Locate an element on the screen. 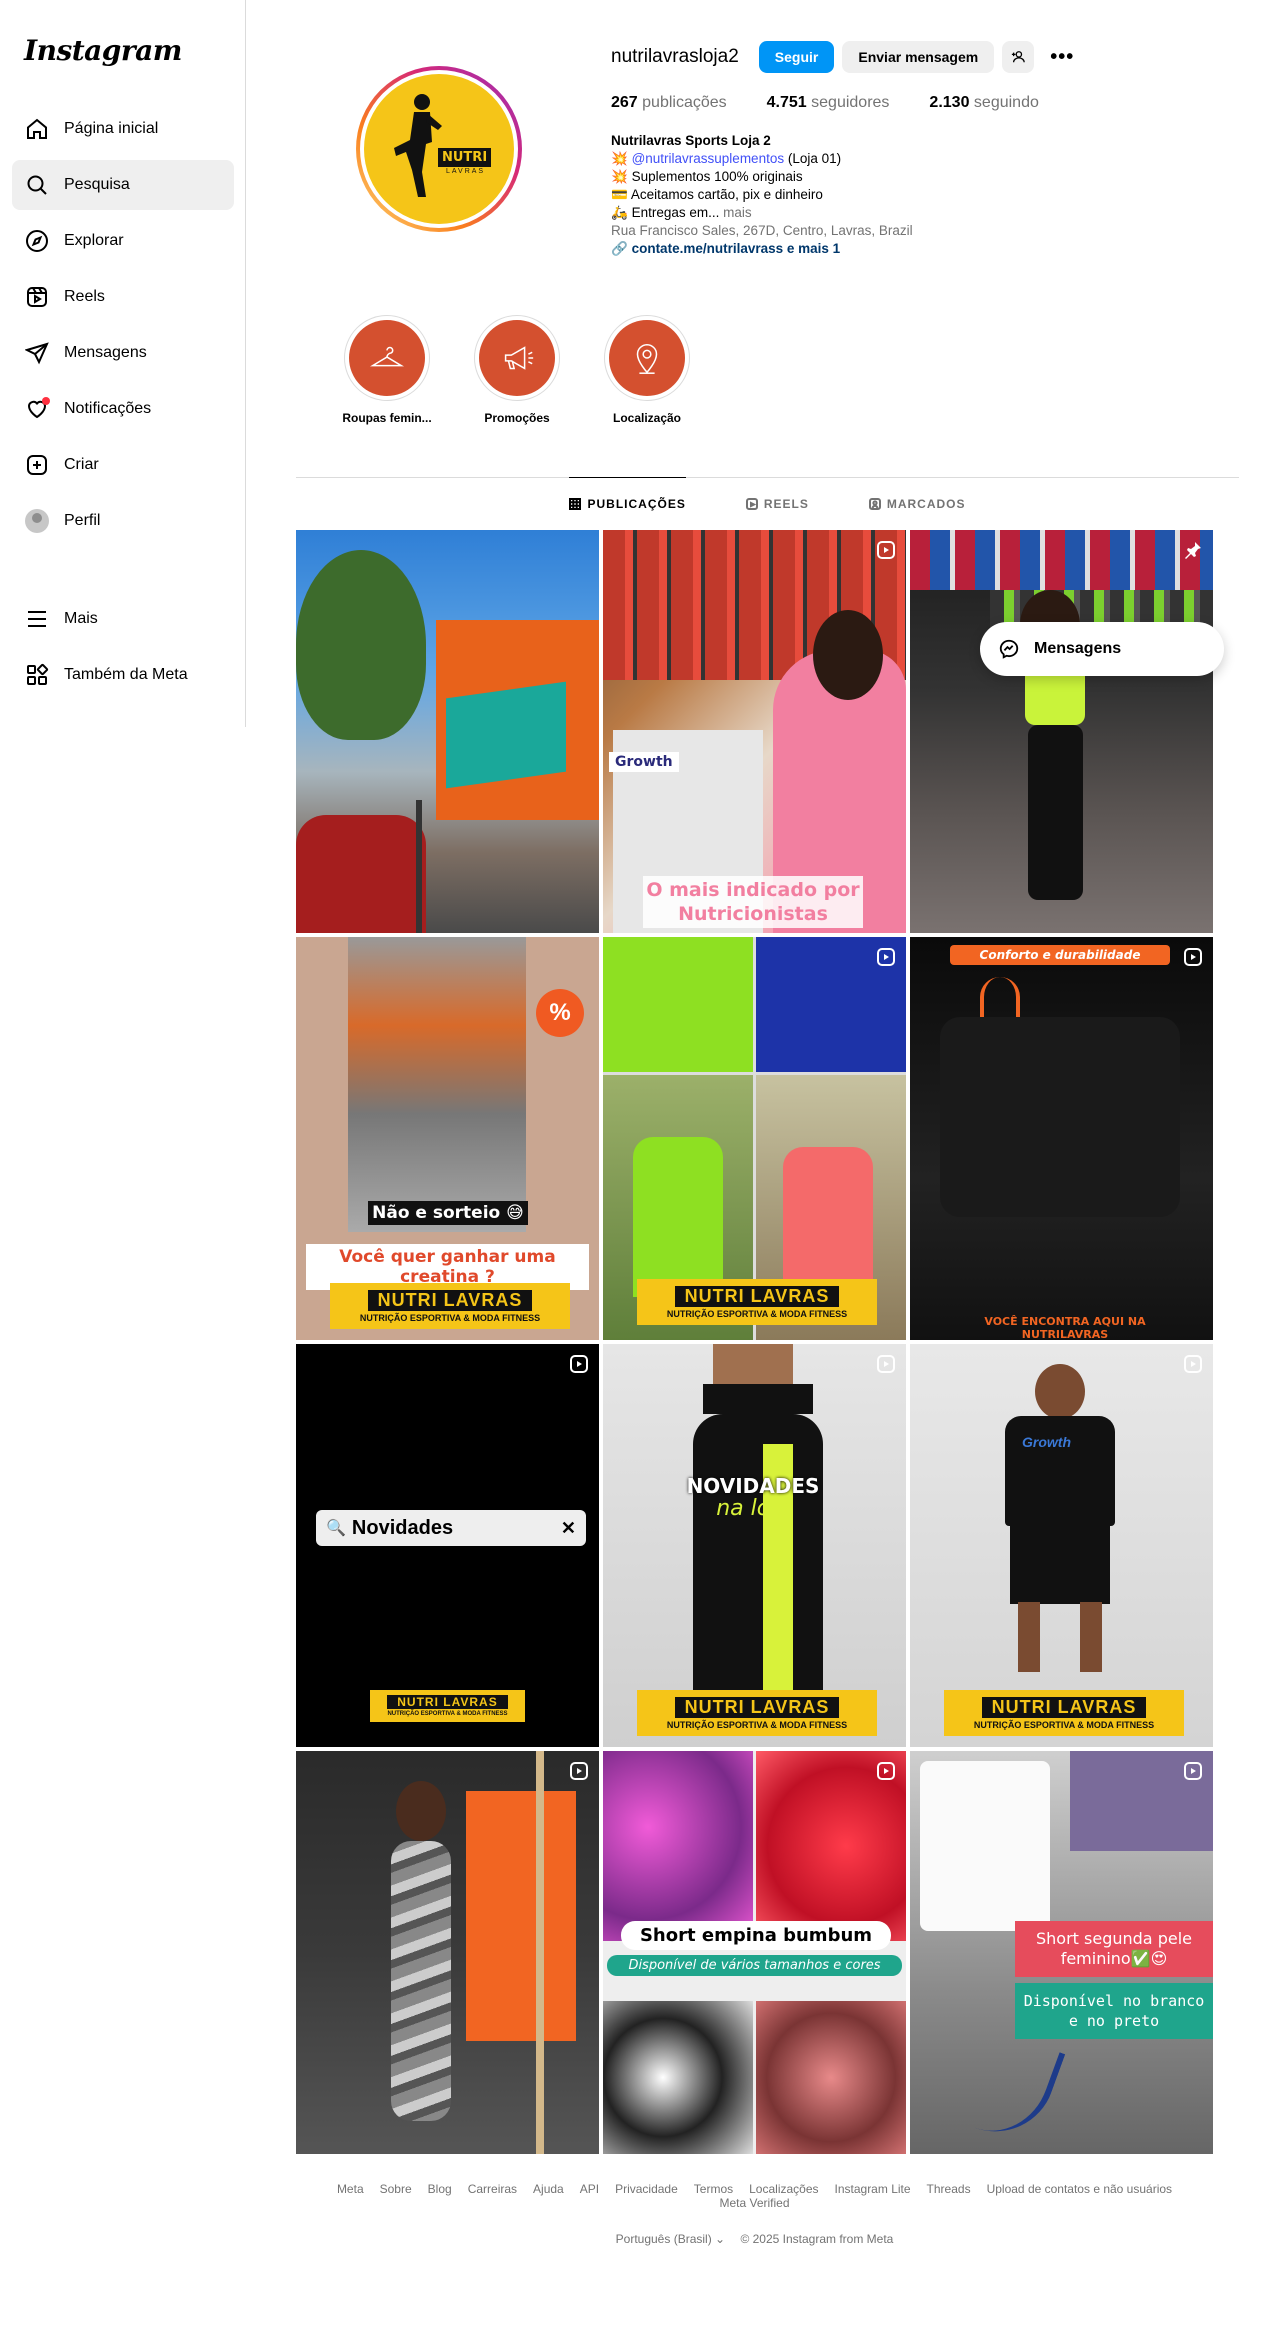  post-caption-overlay: O mais indicado por Nutricionistas is located at coordinates (753, 902).